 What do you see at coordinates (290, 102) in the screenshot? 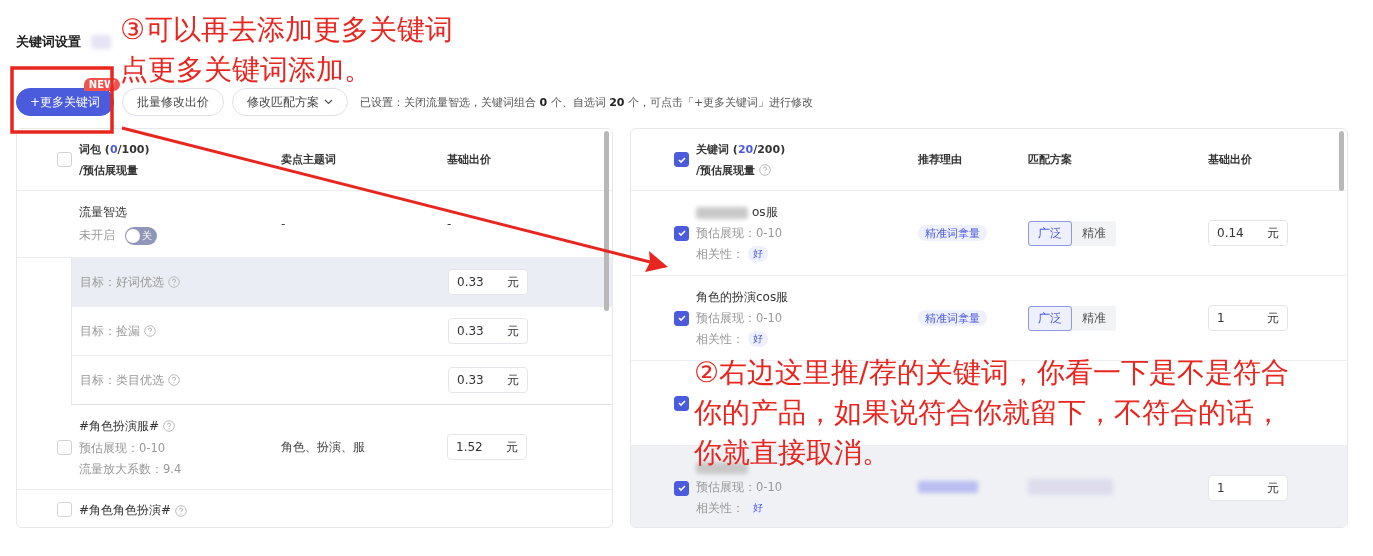
I see `match-plan-dropdown: 修改匹配方案` at bounding box center [290, 102].